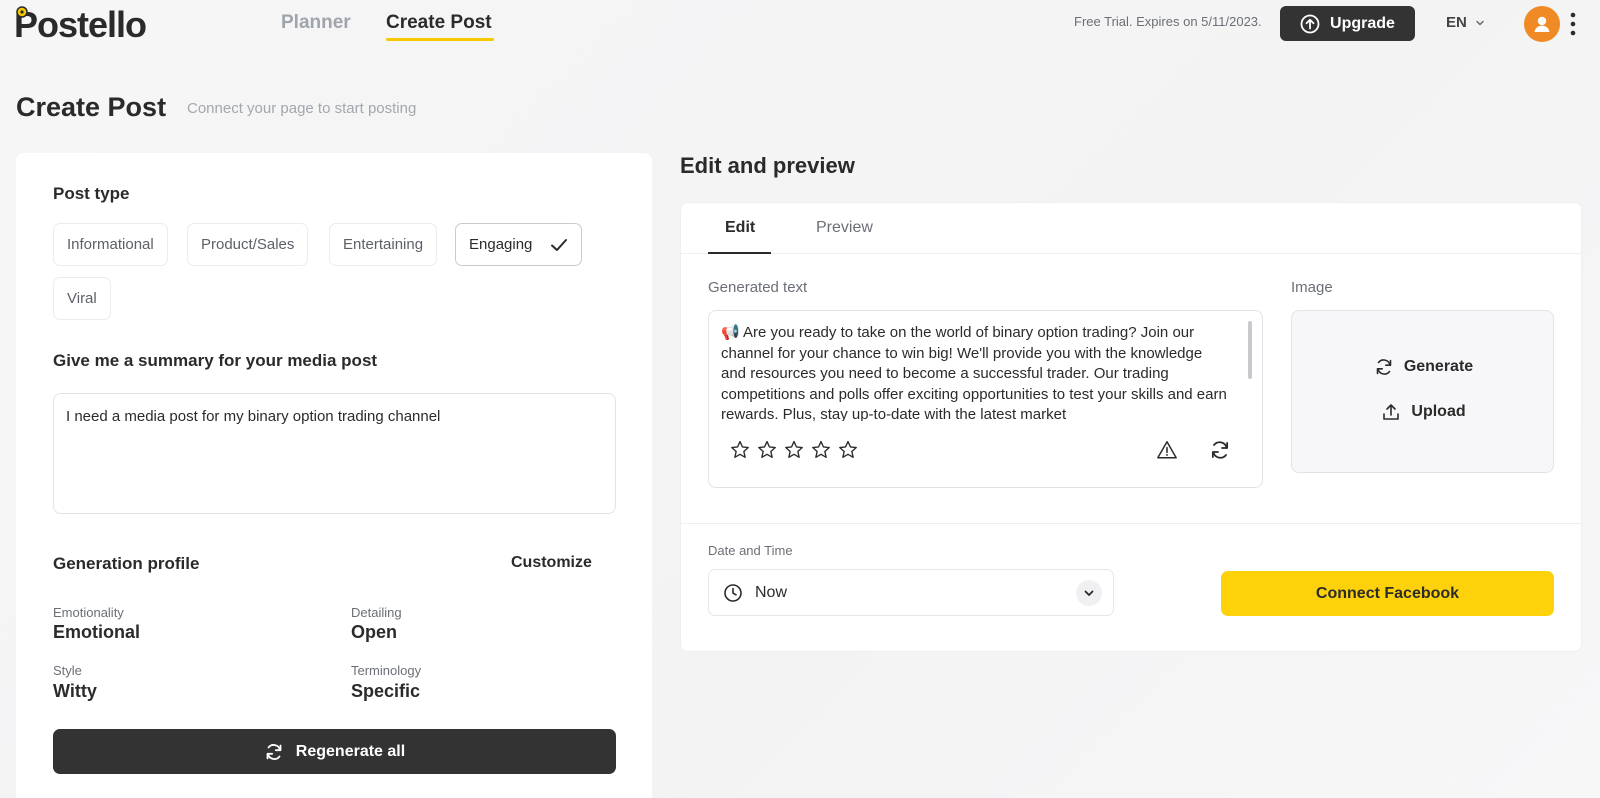 The height and width of the screenshot is (798, 1600). What do you see at coordinates (1391, 412) in the screenshot?
I see `upload-icon` at bounding box center [1391, 412].